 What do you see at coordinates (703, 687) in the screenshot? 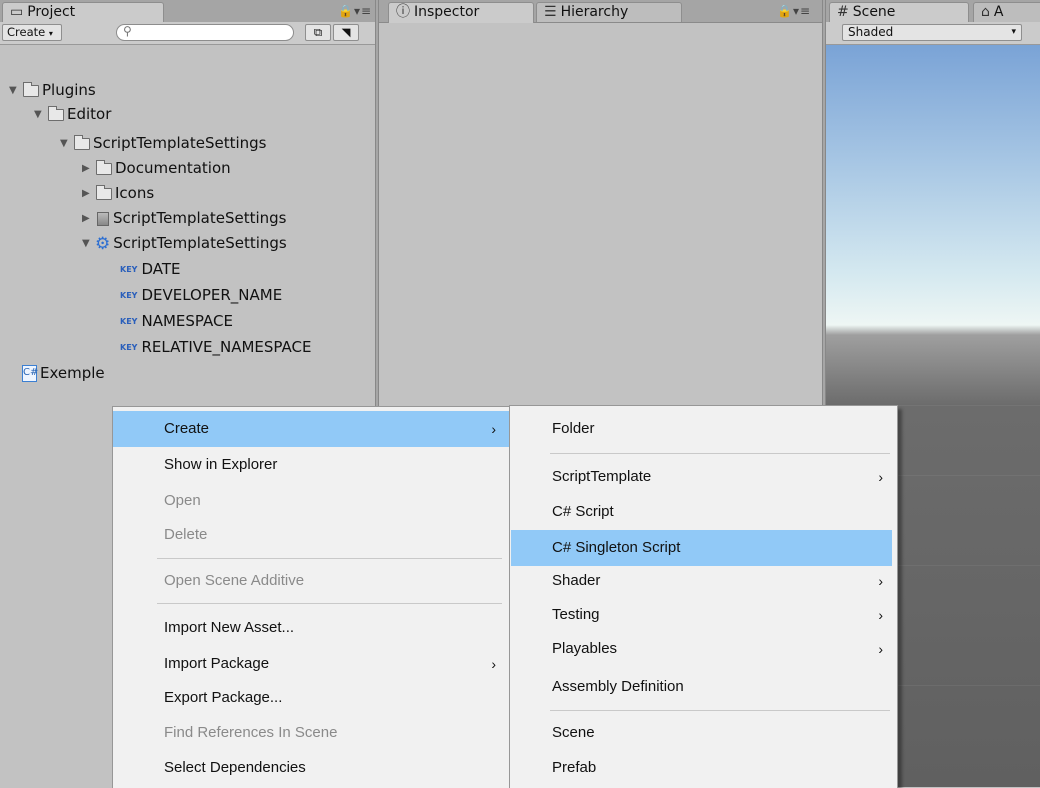
I see `menu-item-assembly-definition: Assembly Definition` at bounding box center [703, 687].